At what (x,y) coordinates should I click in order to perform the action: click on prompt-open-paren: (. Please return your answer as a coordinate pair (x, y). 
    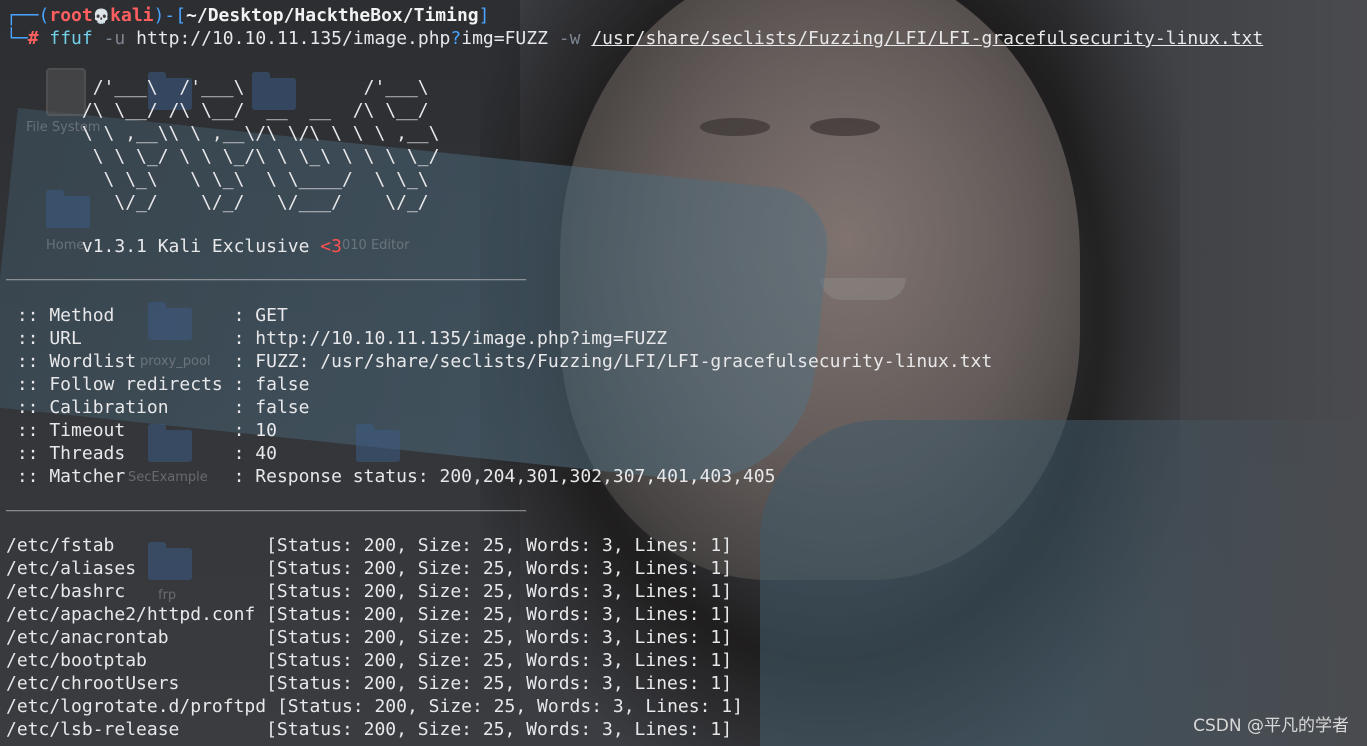
    Looking at the image, I should click on (44, 15).